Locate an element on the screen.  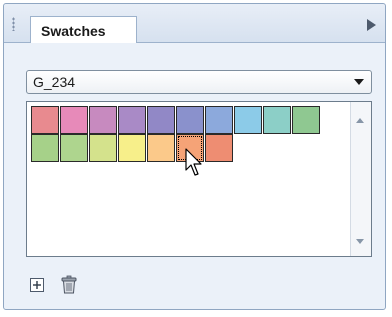
vertical-scrollbar is located at coordinates (360, 179).